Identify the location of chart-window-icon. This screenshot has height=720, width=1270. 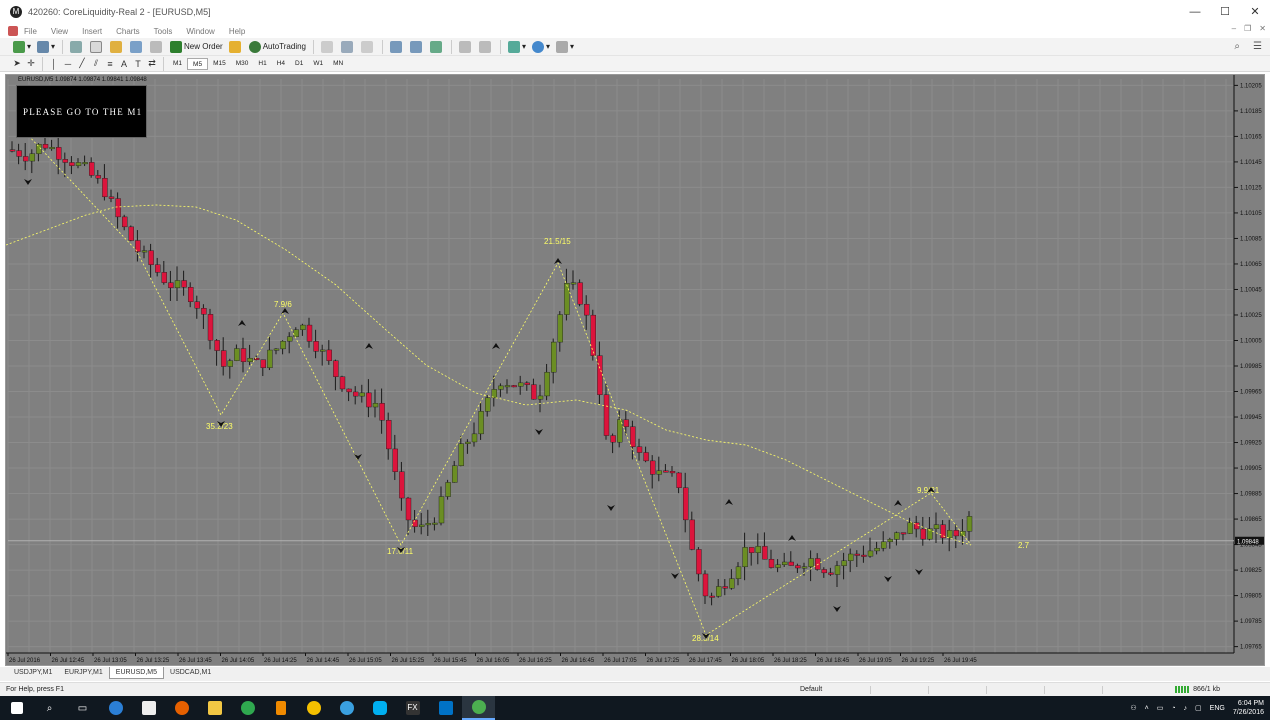
(13, 31).